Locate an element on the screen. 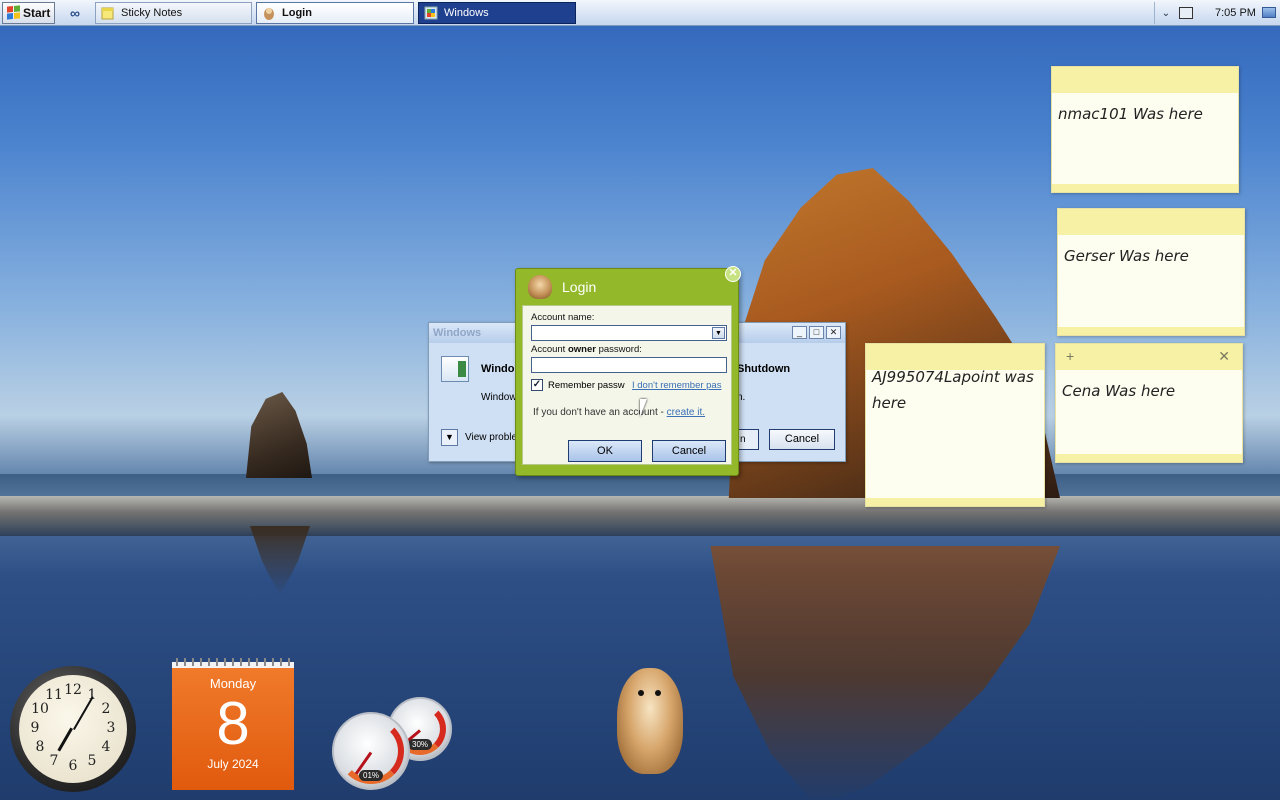  wallpaper-small-rock-reflection is located at coordinates (280, 561).